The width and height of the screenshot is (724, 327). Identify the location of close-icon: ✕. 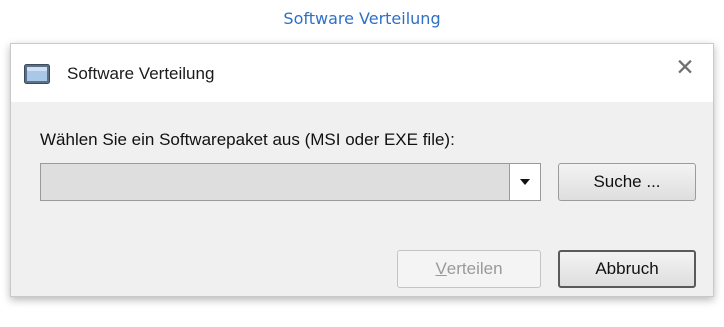
(685, 68).